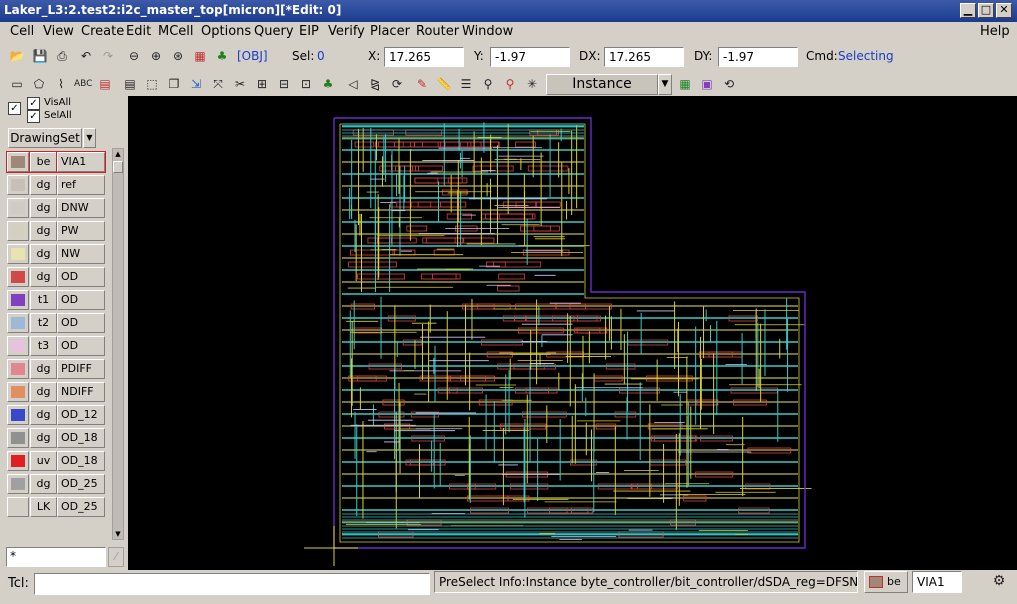  Describe the element at coordinates (152, 84) in the screenshot. I see `select-icon: ⬚` at that location.